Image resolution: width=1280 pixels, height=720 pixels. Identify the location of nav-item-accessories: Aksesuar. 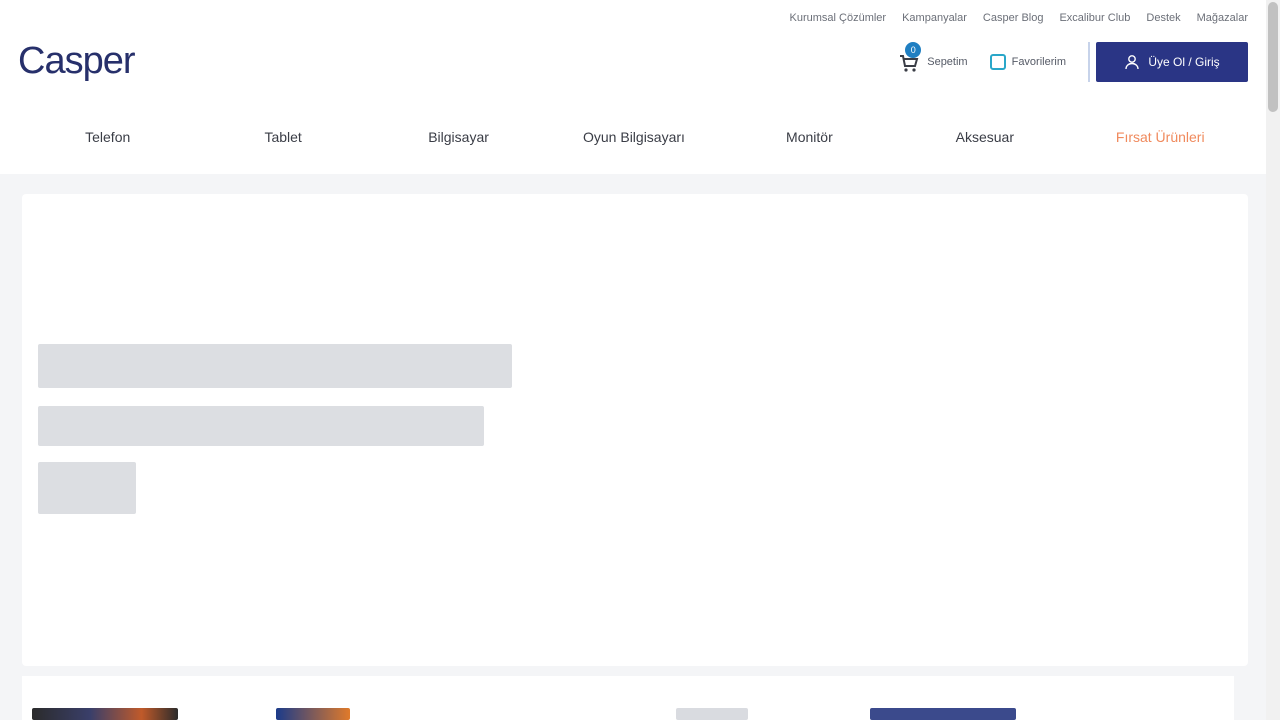
(984, 137).